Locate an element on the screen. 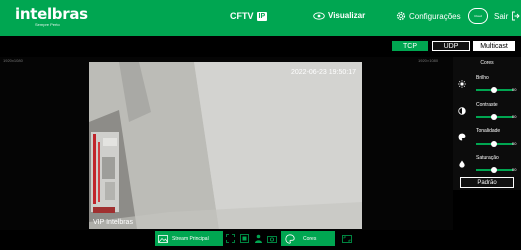 The image size is (521, 250). video-channel-name: VIP Intelbras is located at coordinates (113, 222).